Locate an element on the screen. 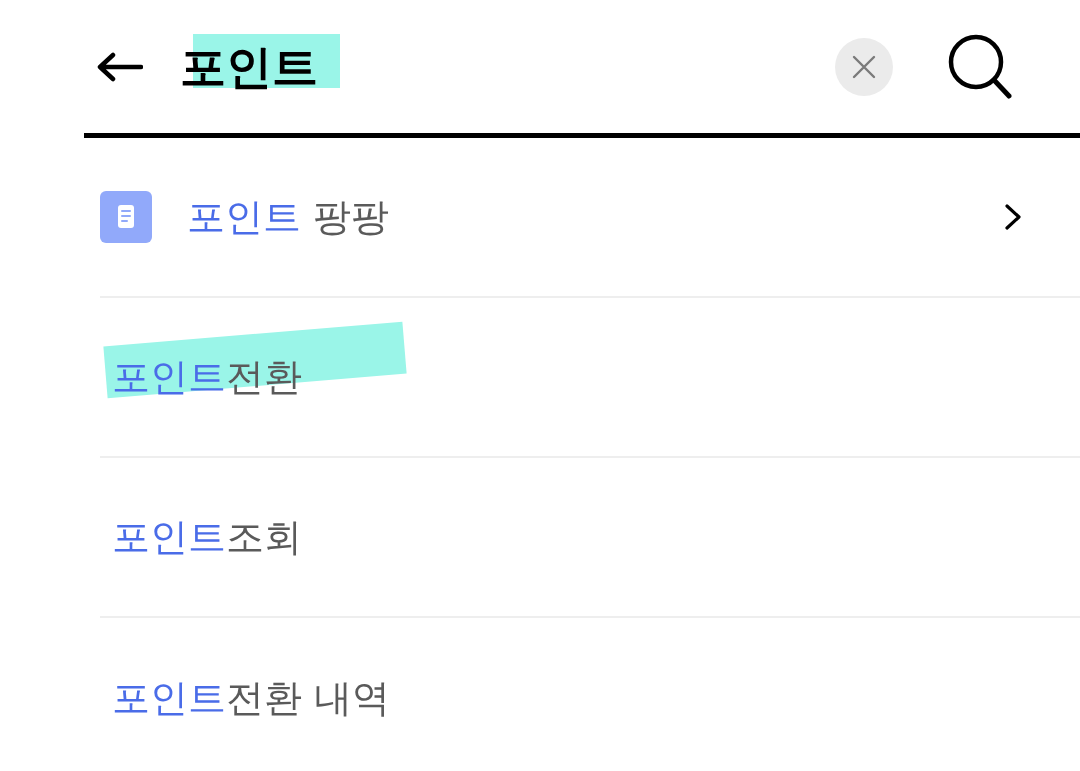 This screenshot has height=771, width=1080. chevron-right-icon is located at coordinates (1013, 217).